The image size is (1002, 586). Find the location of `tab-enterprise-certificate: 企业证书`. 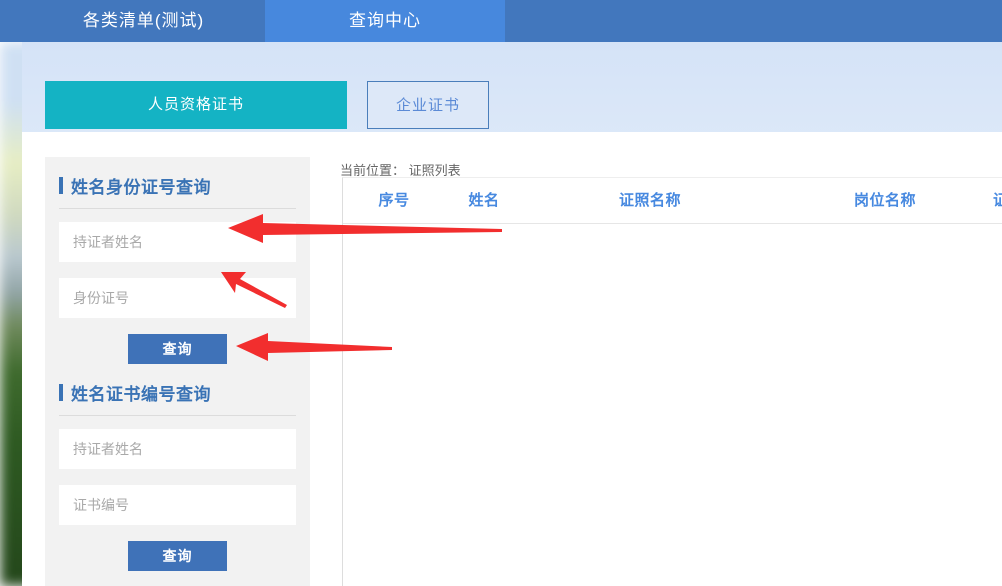

tab-enterprise-certificate: 企业证书 is located at coordinates (428, 105).